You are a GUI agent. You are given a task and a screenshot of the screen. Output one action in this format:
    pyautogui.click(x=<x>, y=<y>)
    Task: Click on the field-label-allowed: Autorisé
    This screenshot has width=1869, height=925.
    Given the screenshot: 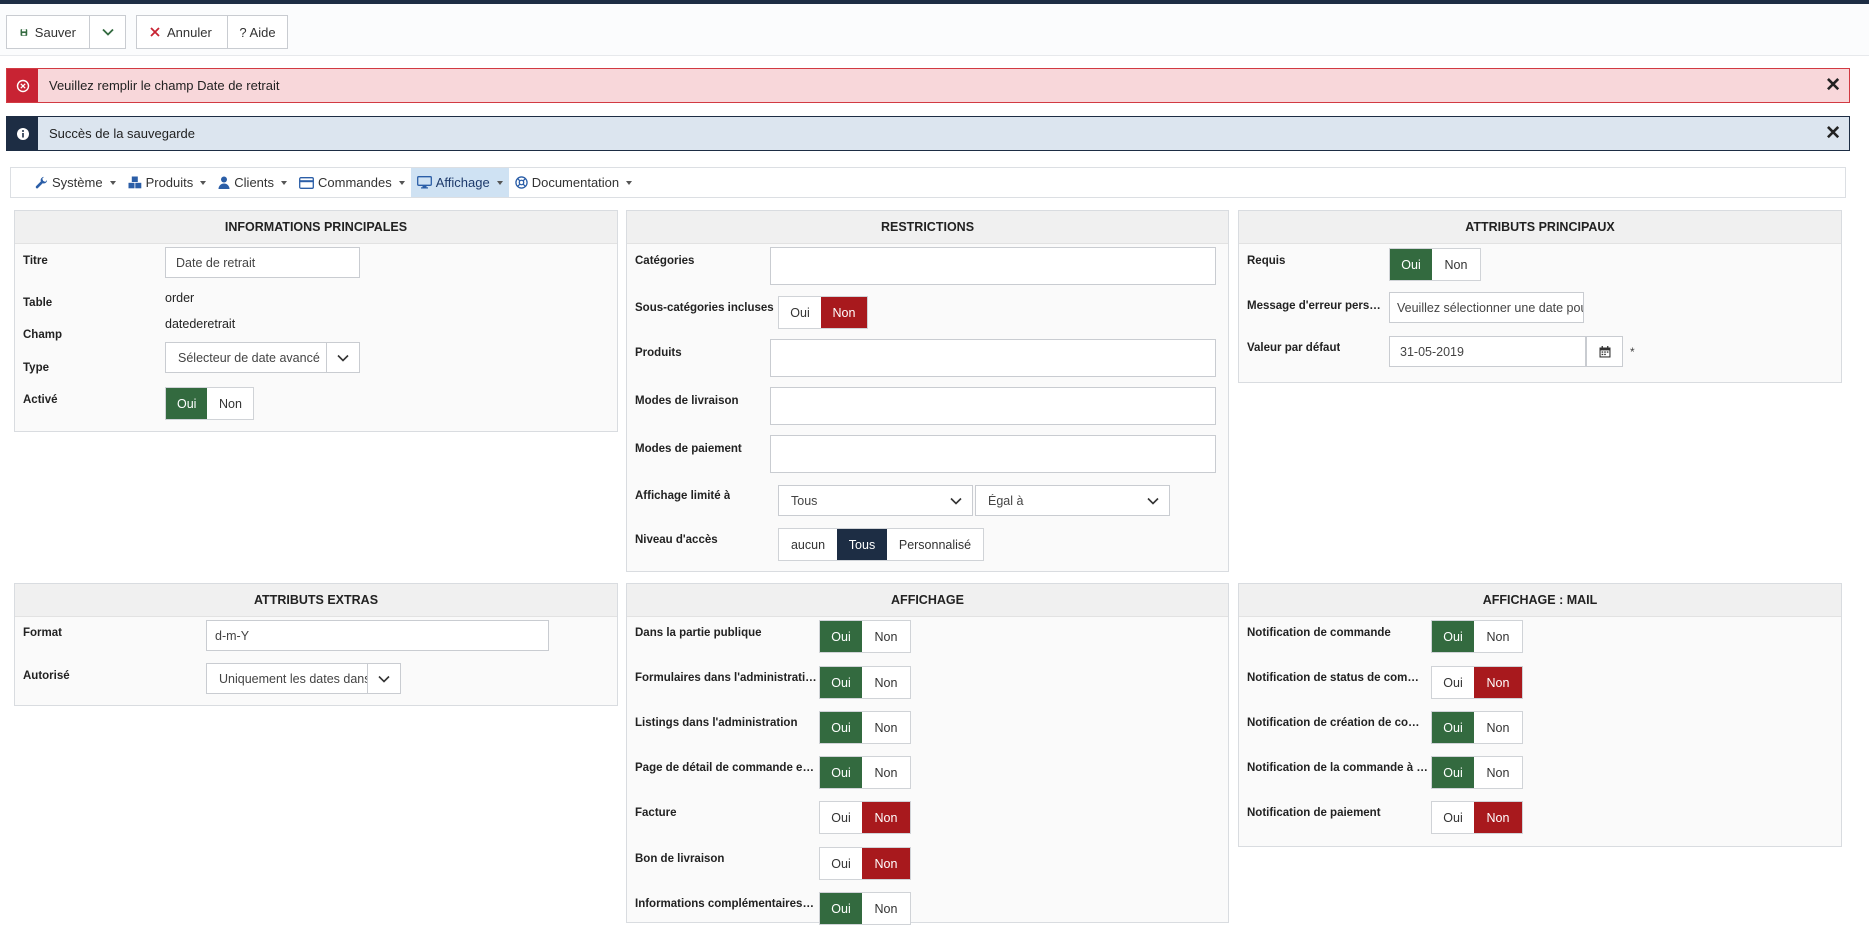 What is the action you would take?
    pyautogui.click(x=46, y=676)
    